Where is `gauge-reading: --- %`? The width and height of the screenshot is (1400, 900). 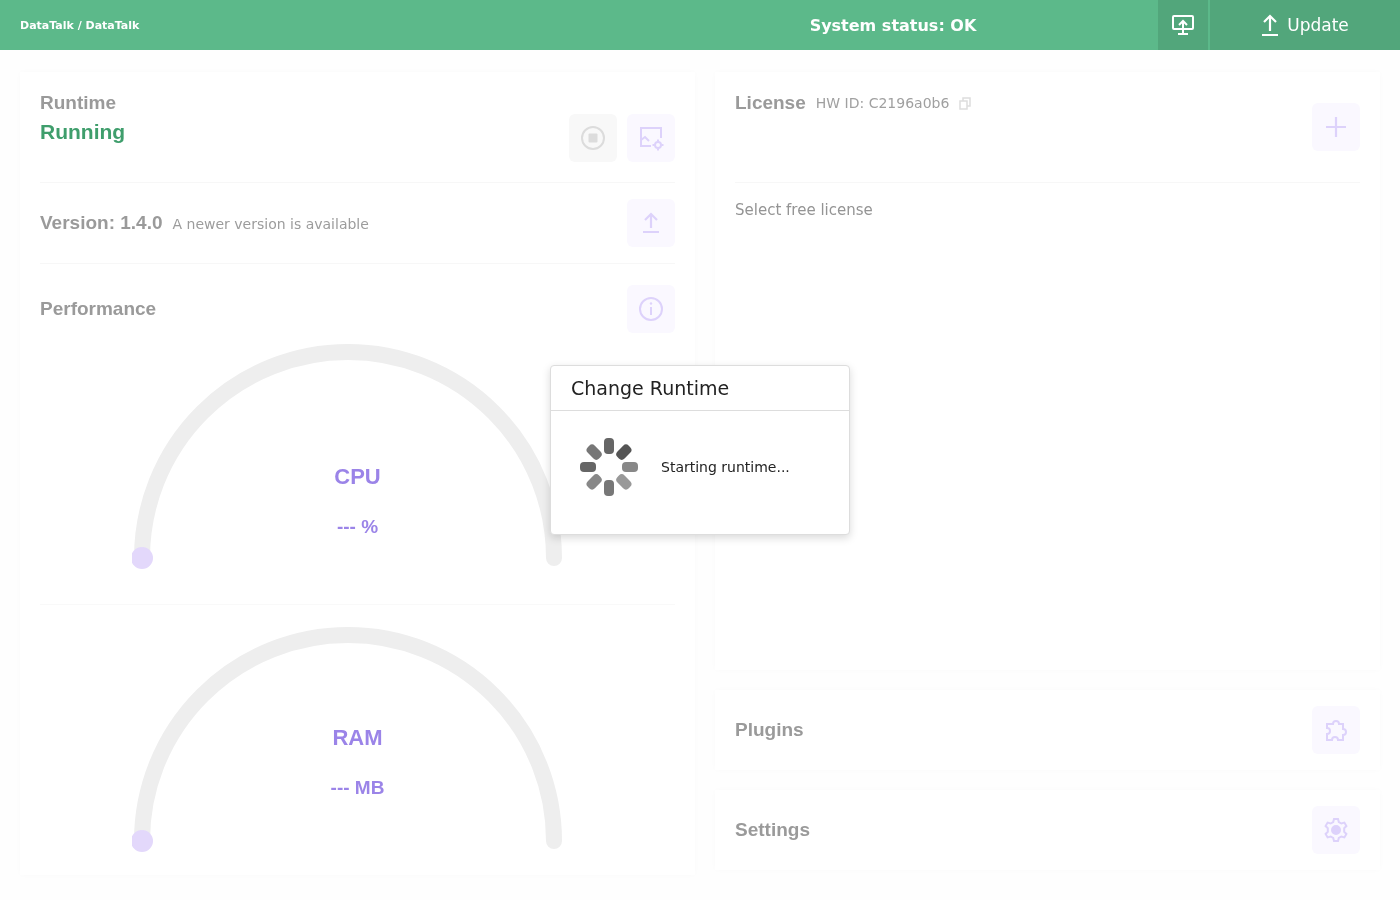
gauge-reading: --- % is located at coordinates (357, 527).